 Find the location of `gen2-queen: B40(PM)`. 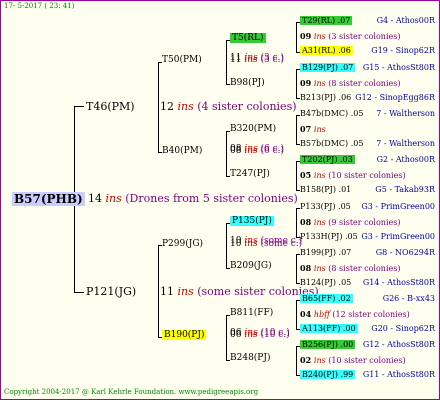

gen2-queen: B40(PM) is located at coordinates (182, 151).